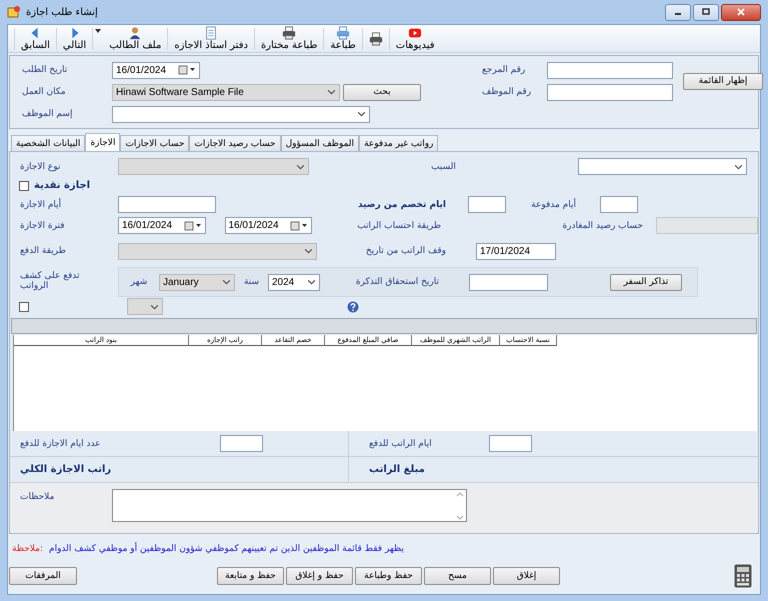  I want to click on field-label: إسم الموظف, so click(47, 114).